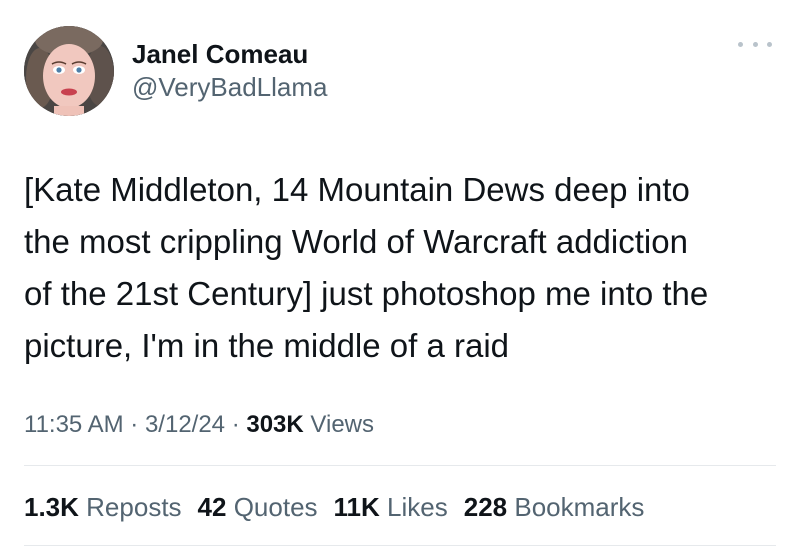  I want to click on views-count: 303K, so click(275, 424).